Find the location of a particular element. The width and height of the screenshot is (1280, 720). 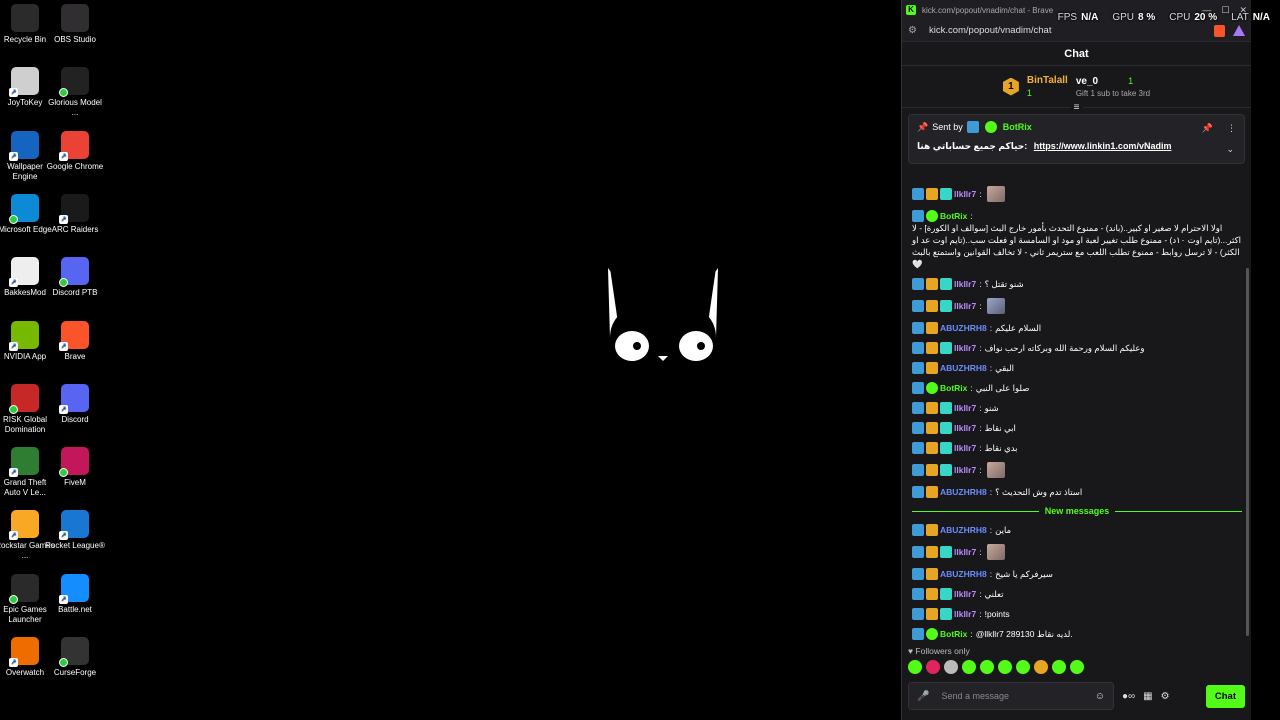

sync-check-icon is located at coordinates (63, 93).